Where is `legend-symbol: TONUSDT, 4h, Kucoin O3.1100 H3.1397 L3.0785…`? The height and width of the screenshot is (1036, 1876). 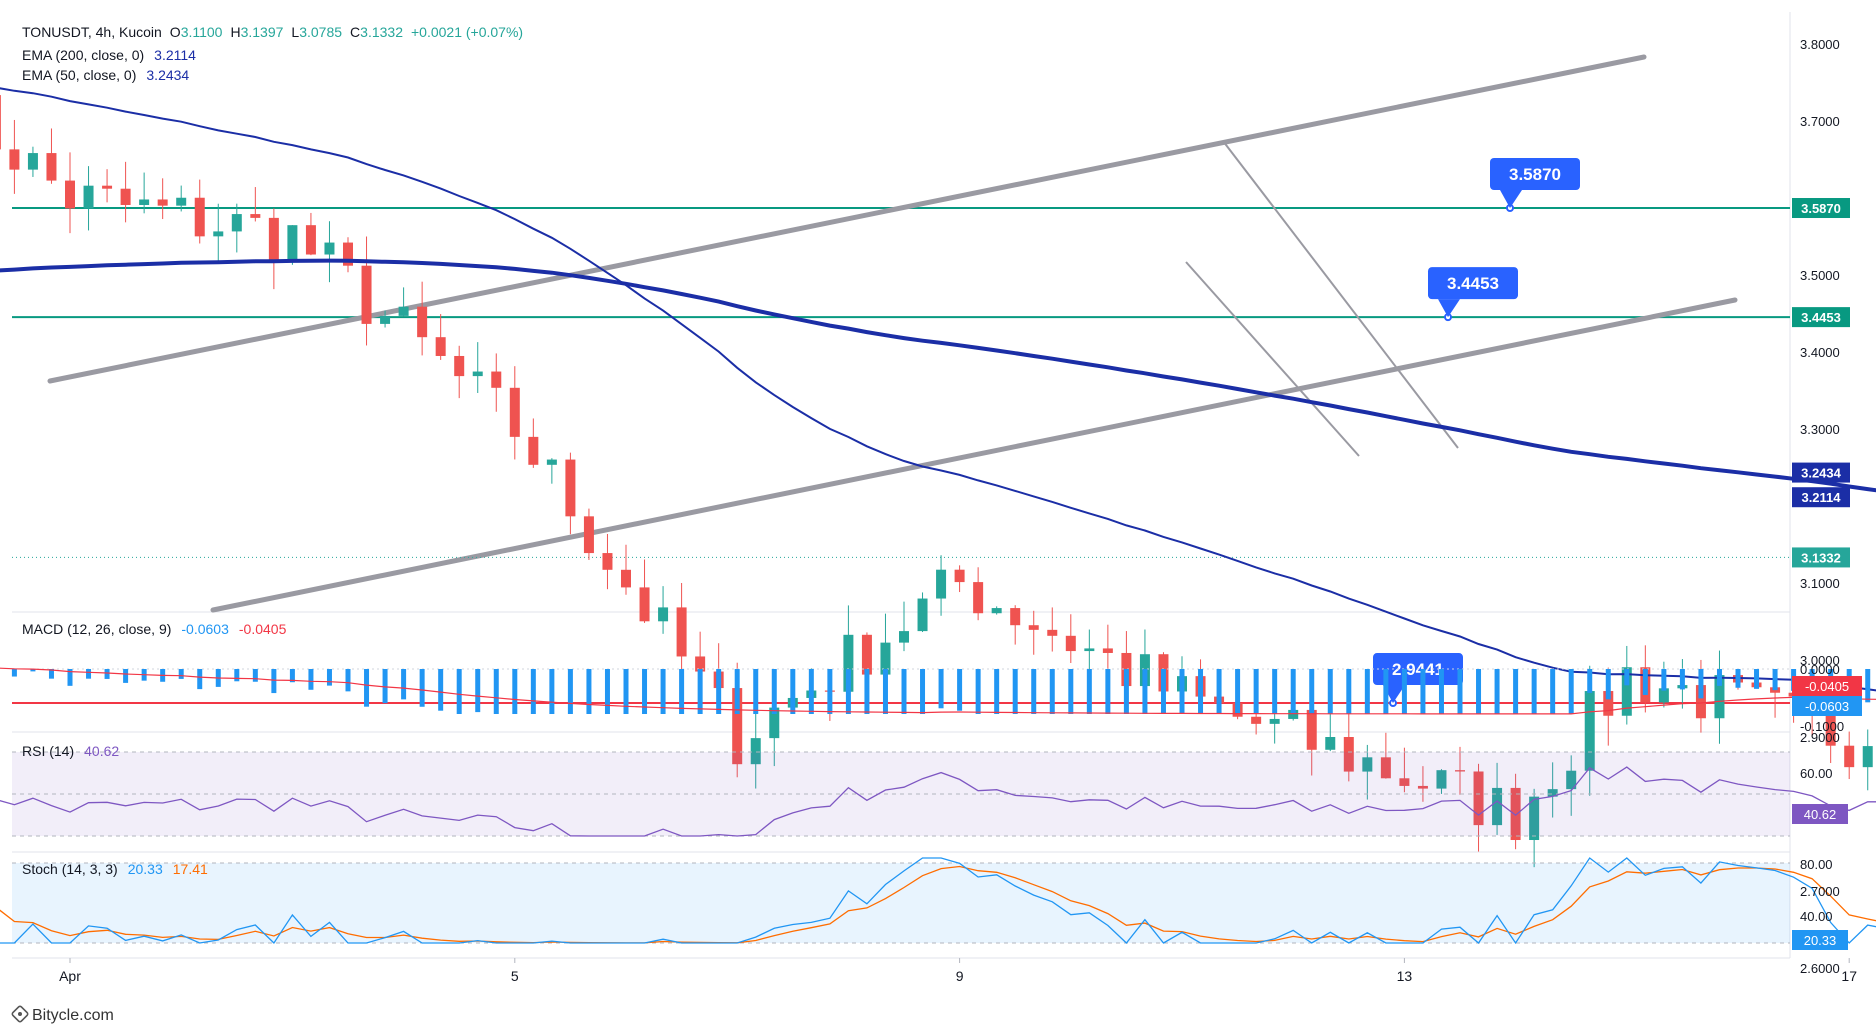 legend-symbol: TONUSDT, 4h, Kucoin O3.1100 H3.1397 L3.0785… is located at coordinates (272, 32).